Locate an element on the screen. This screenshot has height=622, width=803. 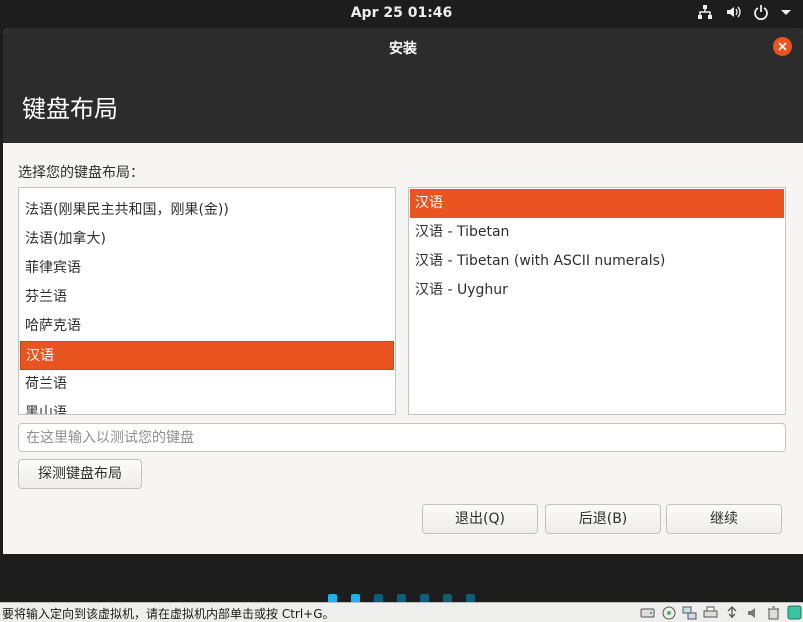
power-icon is located at coordinates (761, 12).